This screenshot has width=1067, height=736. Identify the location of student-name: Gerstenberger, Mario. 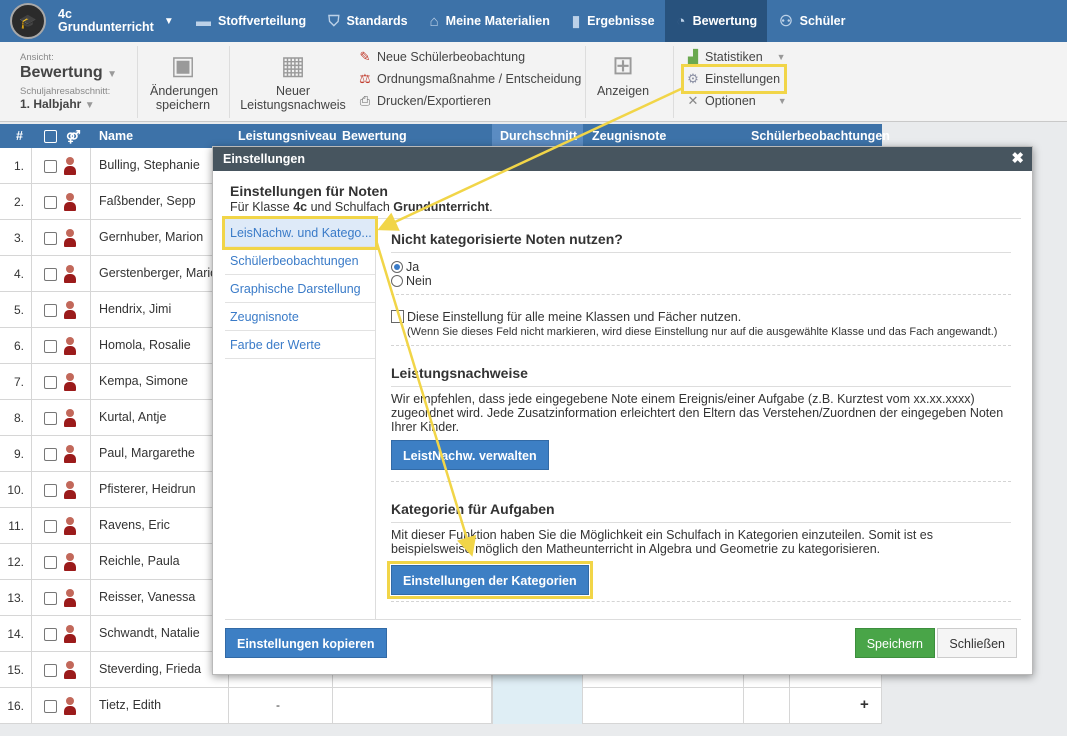
(158, 273).